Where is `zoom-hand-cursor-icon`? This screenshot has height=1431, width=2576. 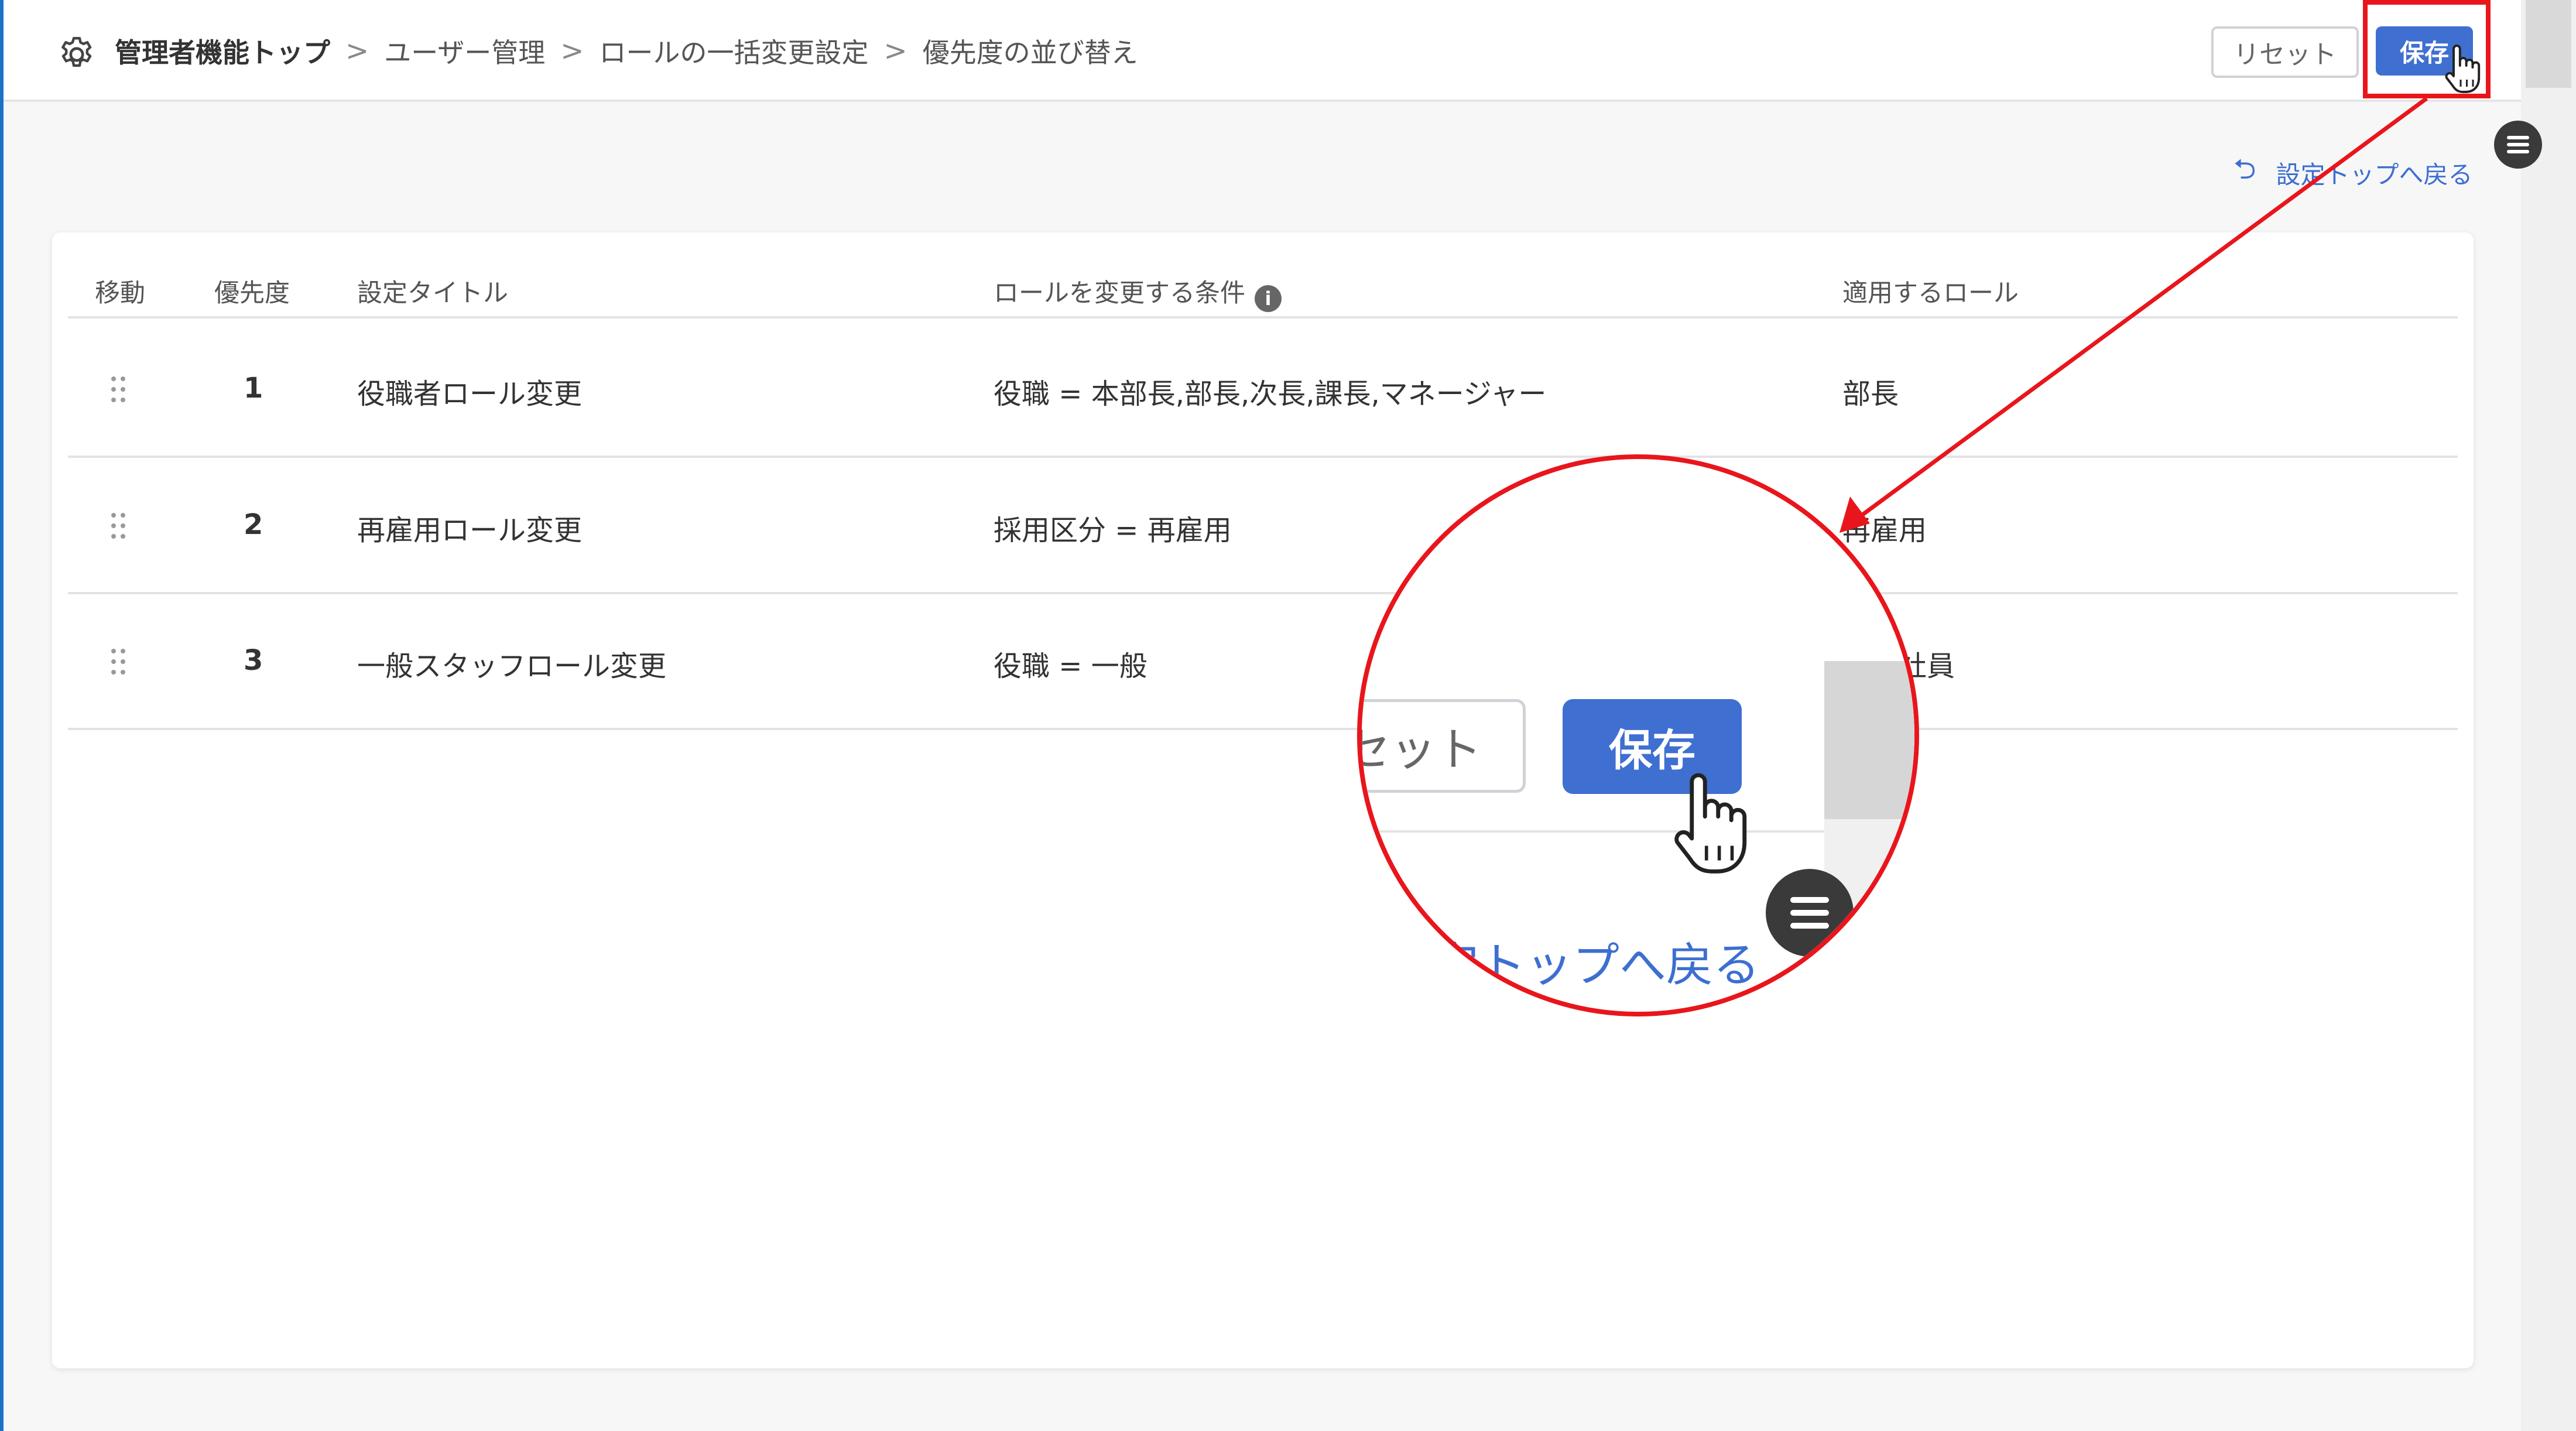
zoom-hand-cursor-icon is located at coordinates (1710, 824).